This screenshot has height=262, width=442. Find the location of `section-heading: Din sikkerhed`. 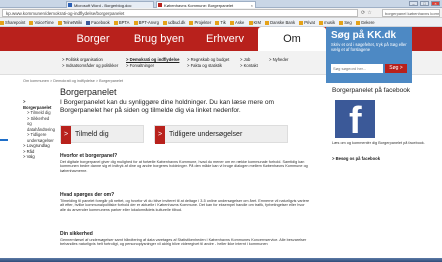

section-heading: Din sikkerhed is located at coordinates (76, 234).